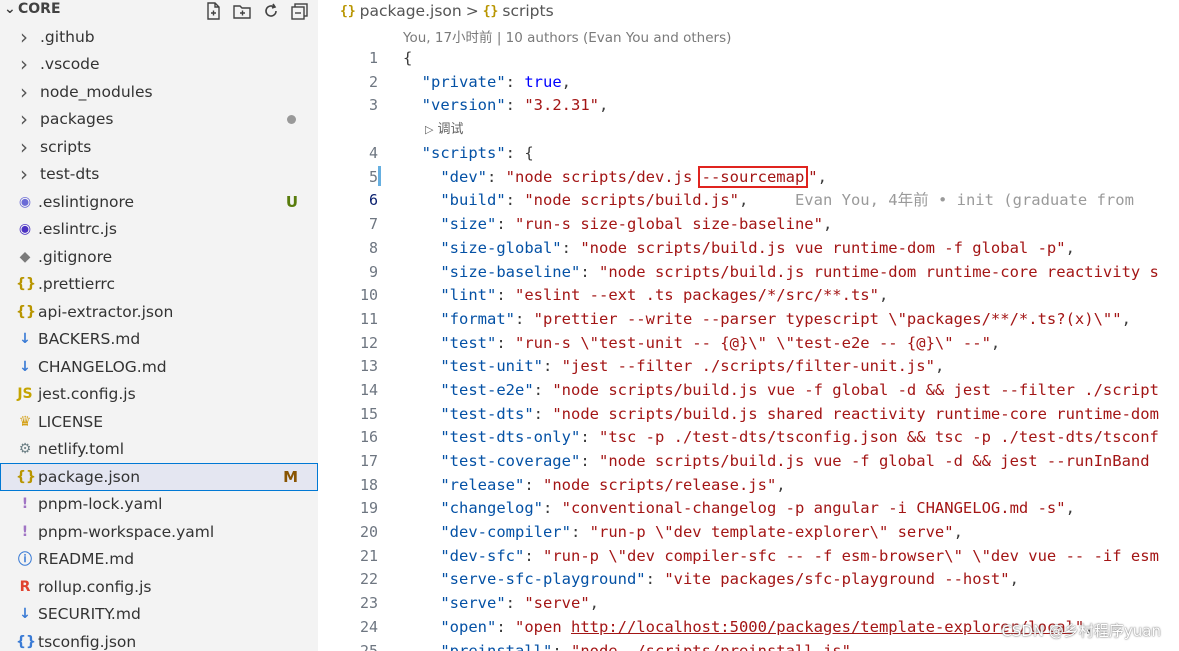 The image size is (1179, 651). What do you see at coordinates (159, 257) in the screenshot?
I see `file-item: ◆ .gitignore` at bounding box center [159, 257].